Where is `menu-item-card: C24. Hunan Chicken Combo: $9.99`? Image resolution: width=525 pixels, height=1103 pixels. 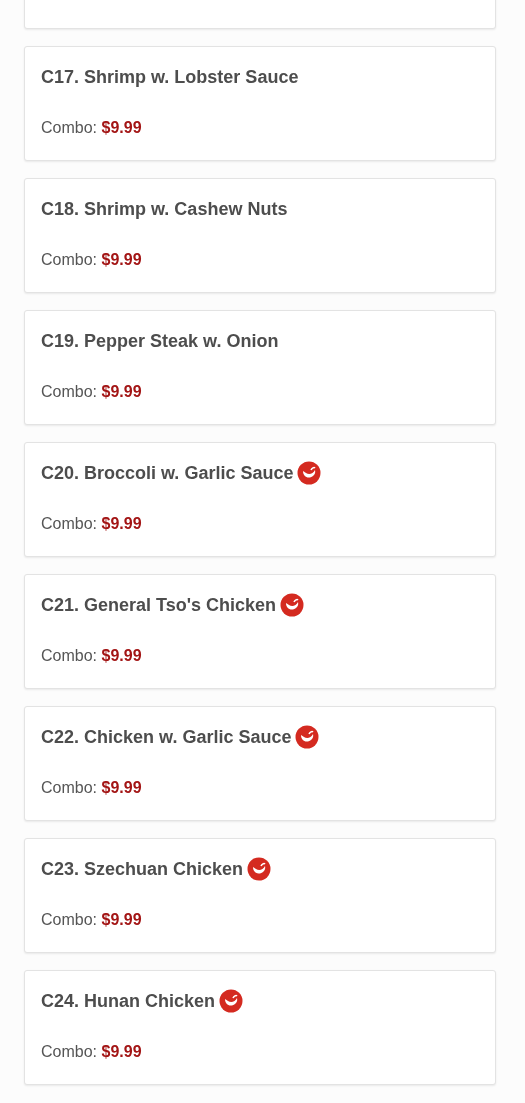 menu-item-card: C24. Hunan Chicken Combo: $9.99 is located at coordinates (260, 1027).